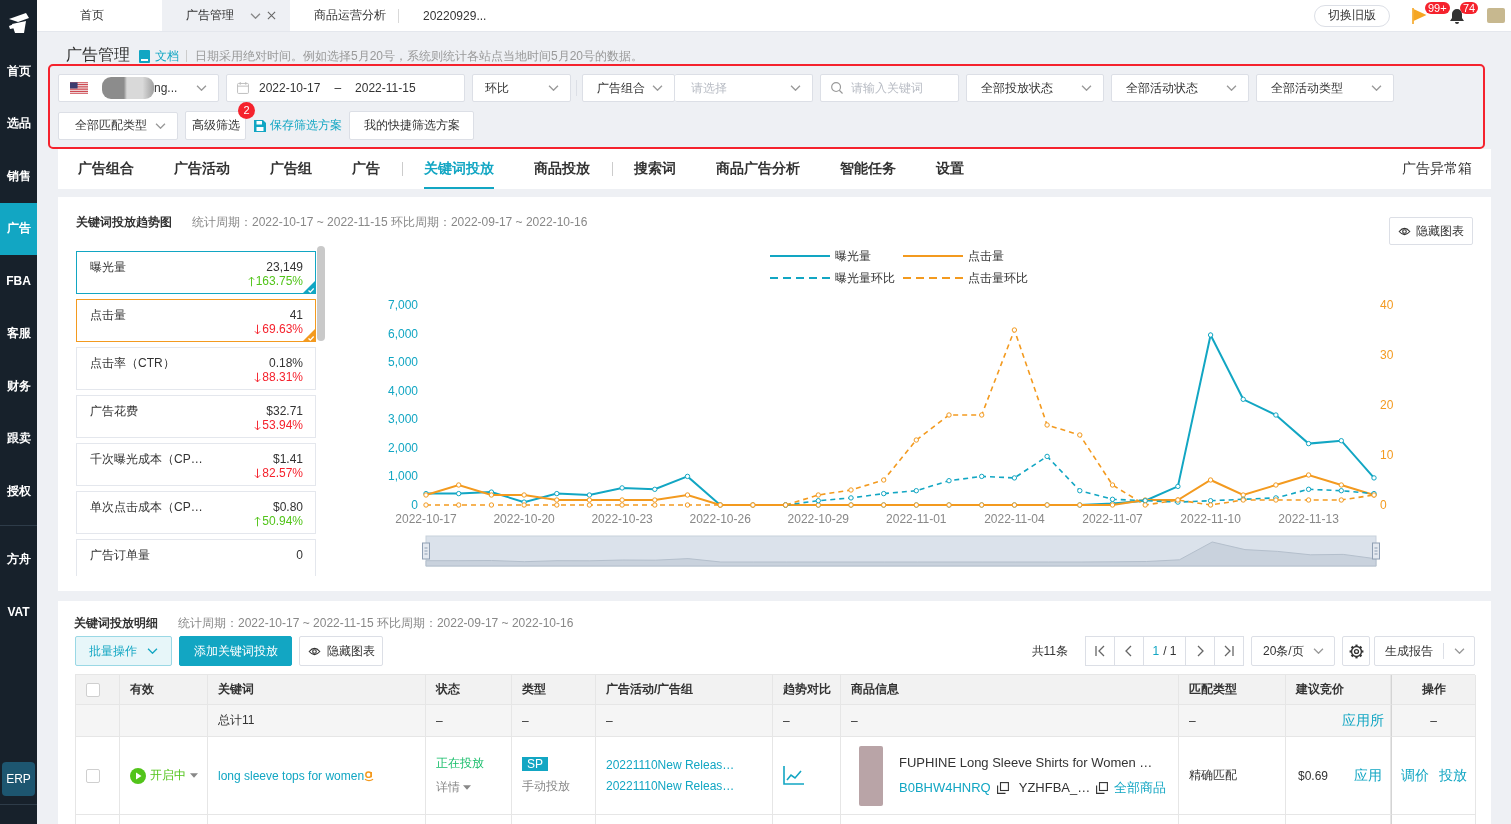 Image resolution: width=1511 pixels, height=824 pixels. Describe the element at coordinates (287, 459) in the screenshot. I see `metric-value: $1.41` at that location.